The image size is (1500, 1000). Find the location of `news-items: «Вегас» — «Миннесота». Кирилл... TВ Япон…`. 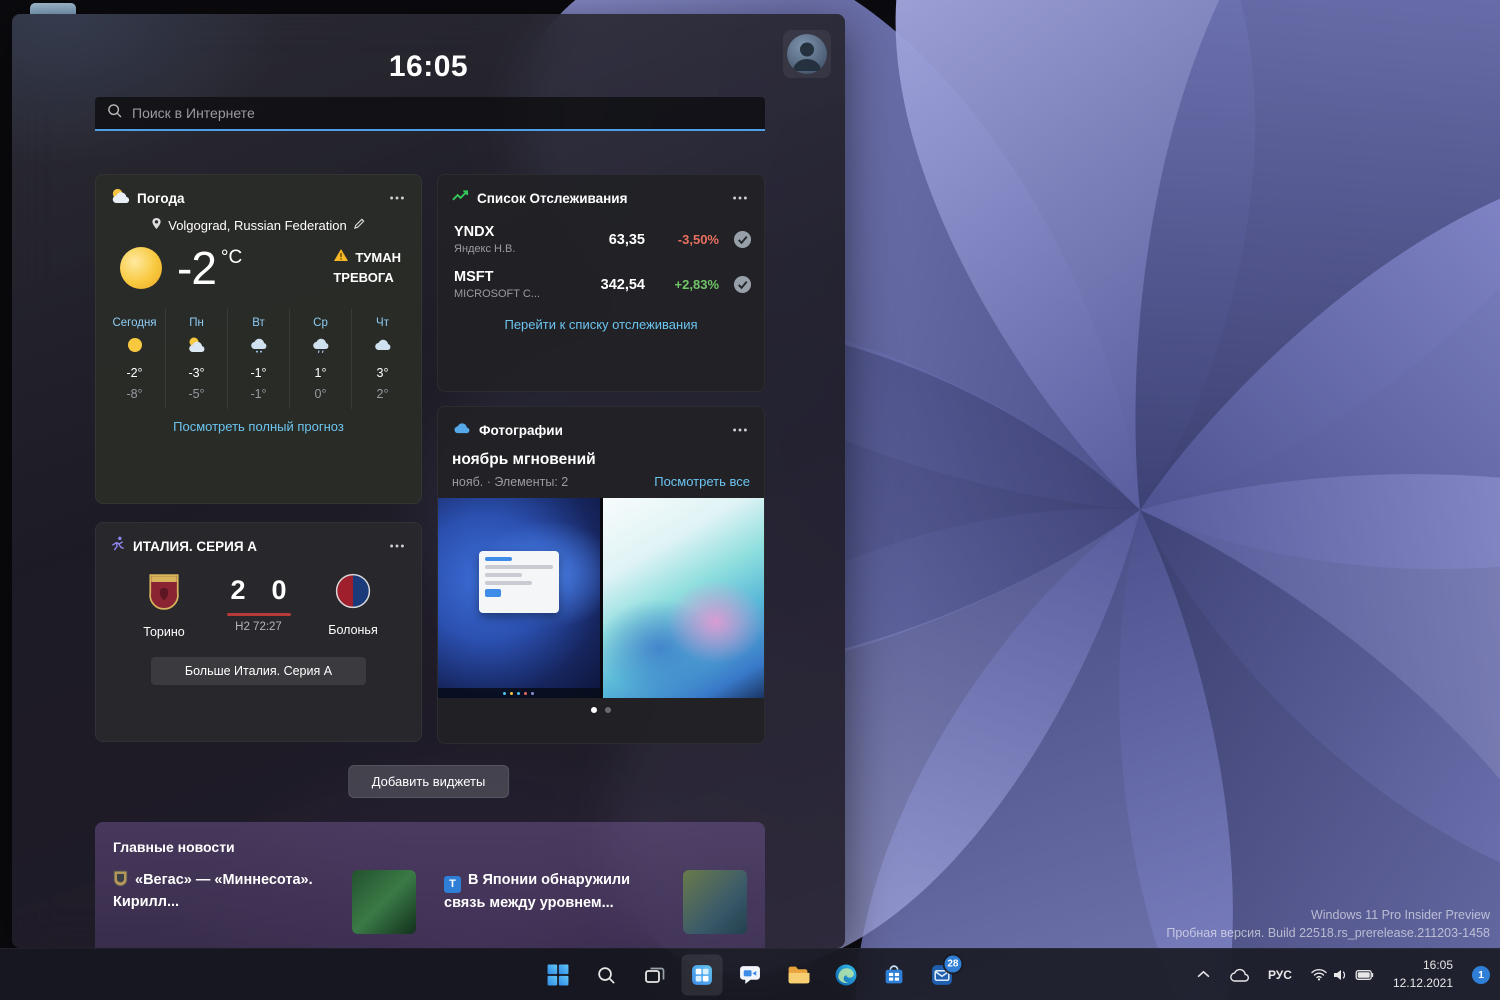

news-items: «Вегас» — «Миннесота». Кирилл... TВ Япон… is located at coordinates (430, 902).